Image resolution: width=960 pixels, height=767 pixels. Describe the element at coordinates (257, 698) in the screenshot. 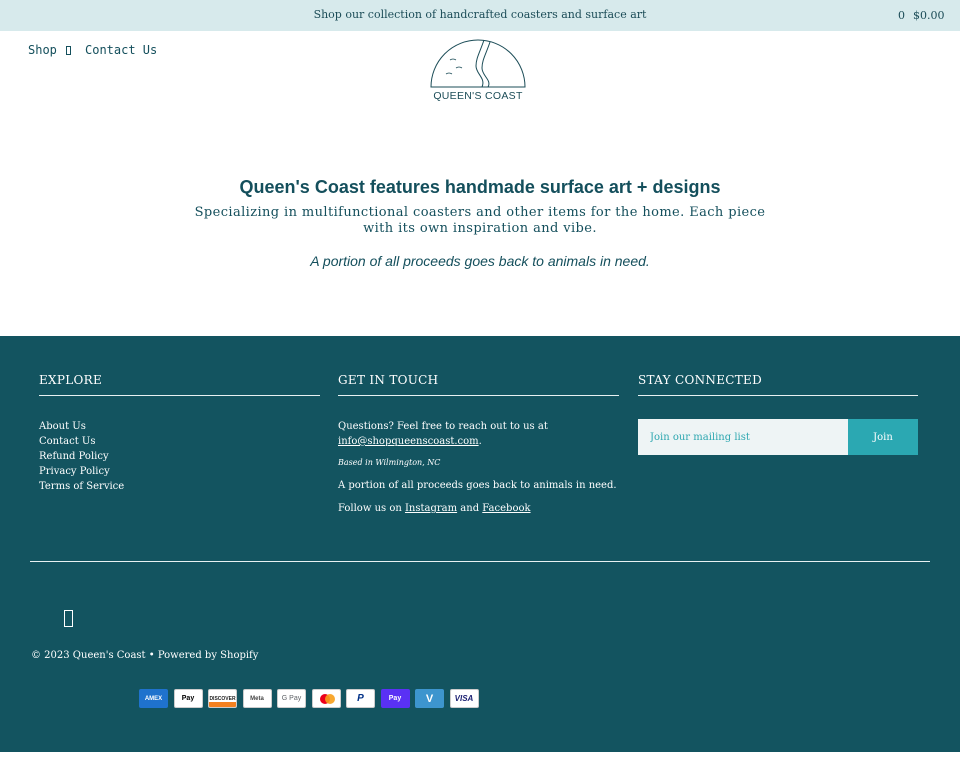

I see `meta-pay-icon: Meta` at that location.